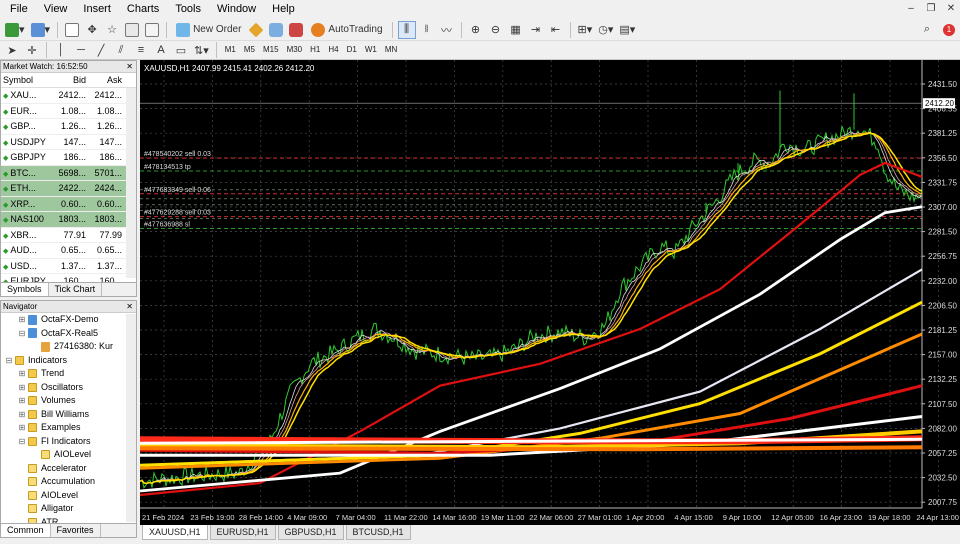  Describe the element at coordinates (68, 469) in the screenshot. I see `navigator-item: Accelerator` at that location.